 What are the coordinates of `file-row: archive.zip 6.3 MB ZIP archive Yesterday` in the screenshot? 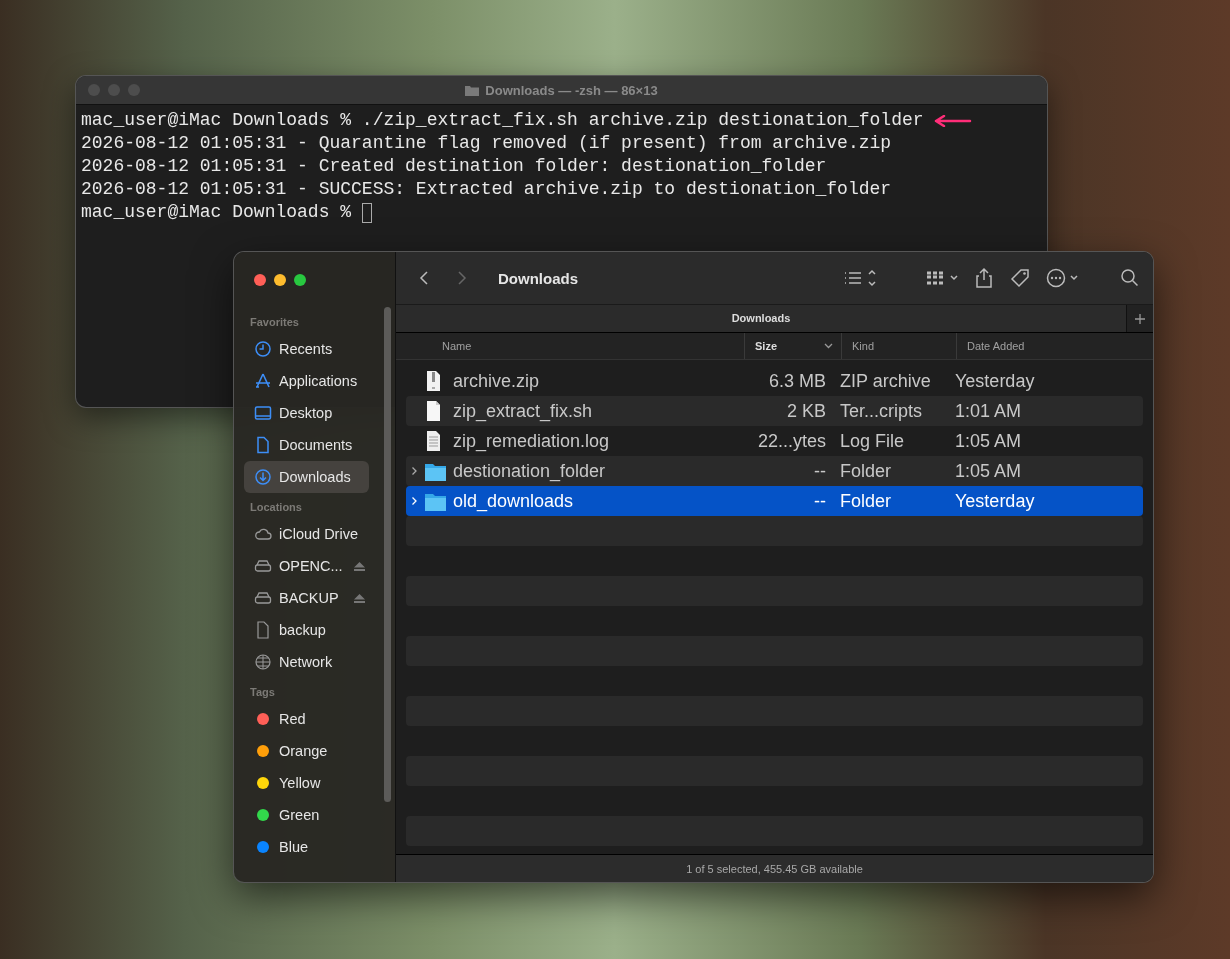 It's located at (774, 381).